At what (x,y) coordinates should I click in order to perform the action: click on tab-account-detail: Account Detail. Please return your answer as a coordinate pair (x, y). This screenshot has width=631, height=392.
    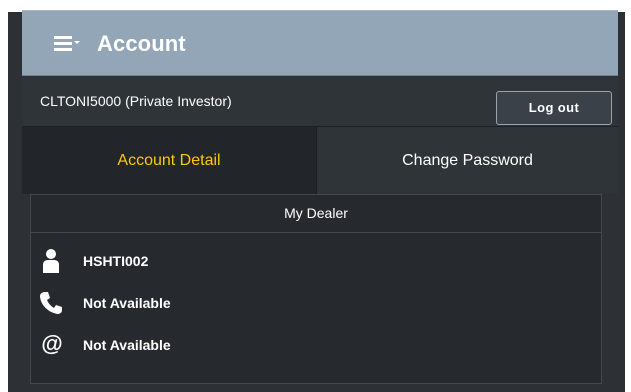
    Looking at the image, I should click on (169, 160).